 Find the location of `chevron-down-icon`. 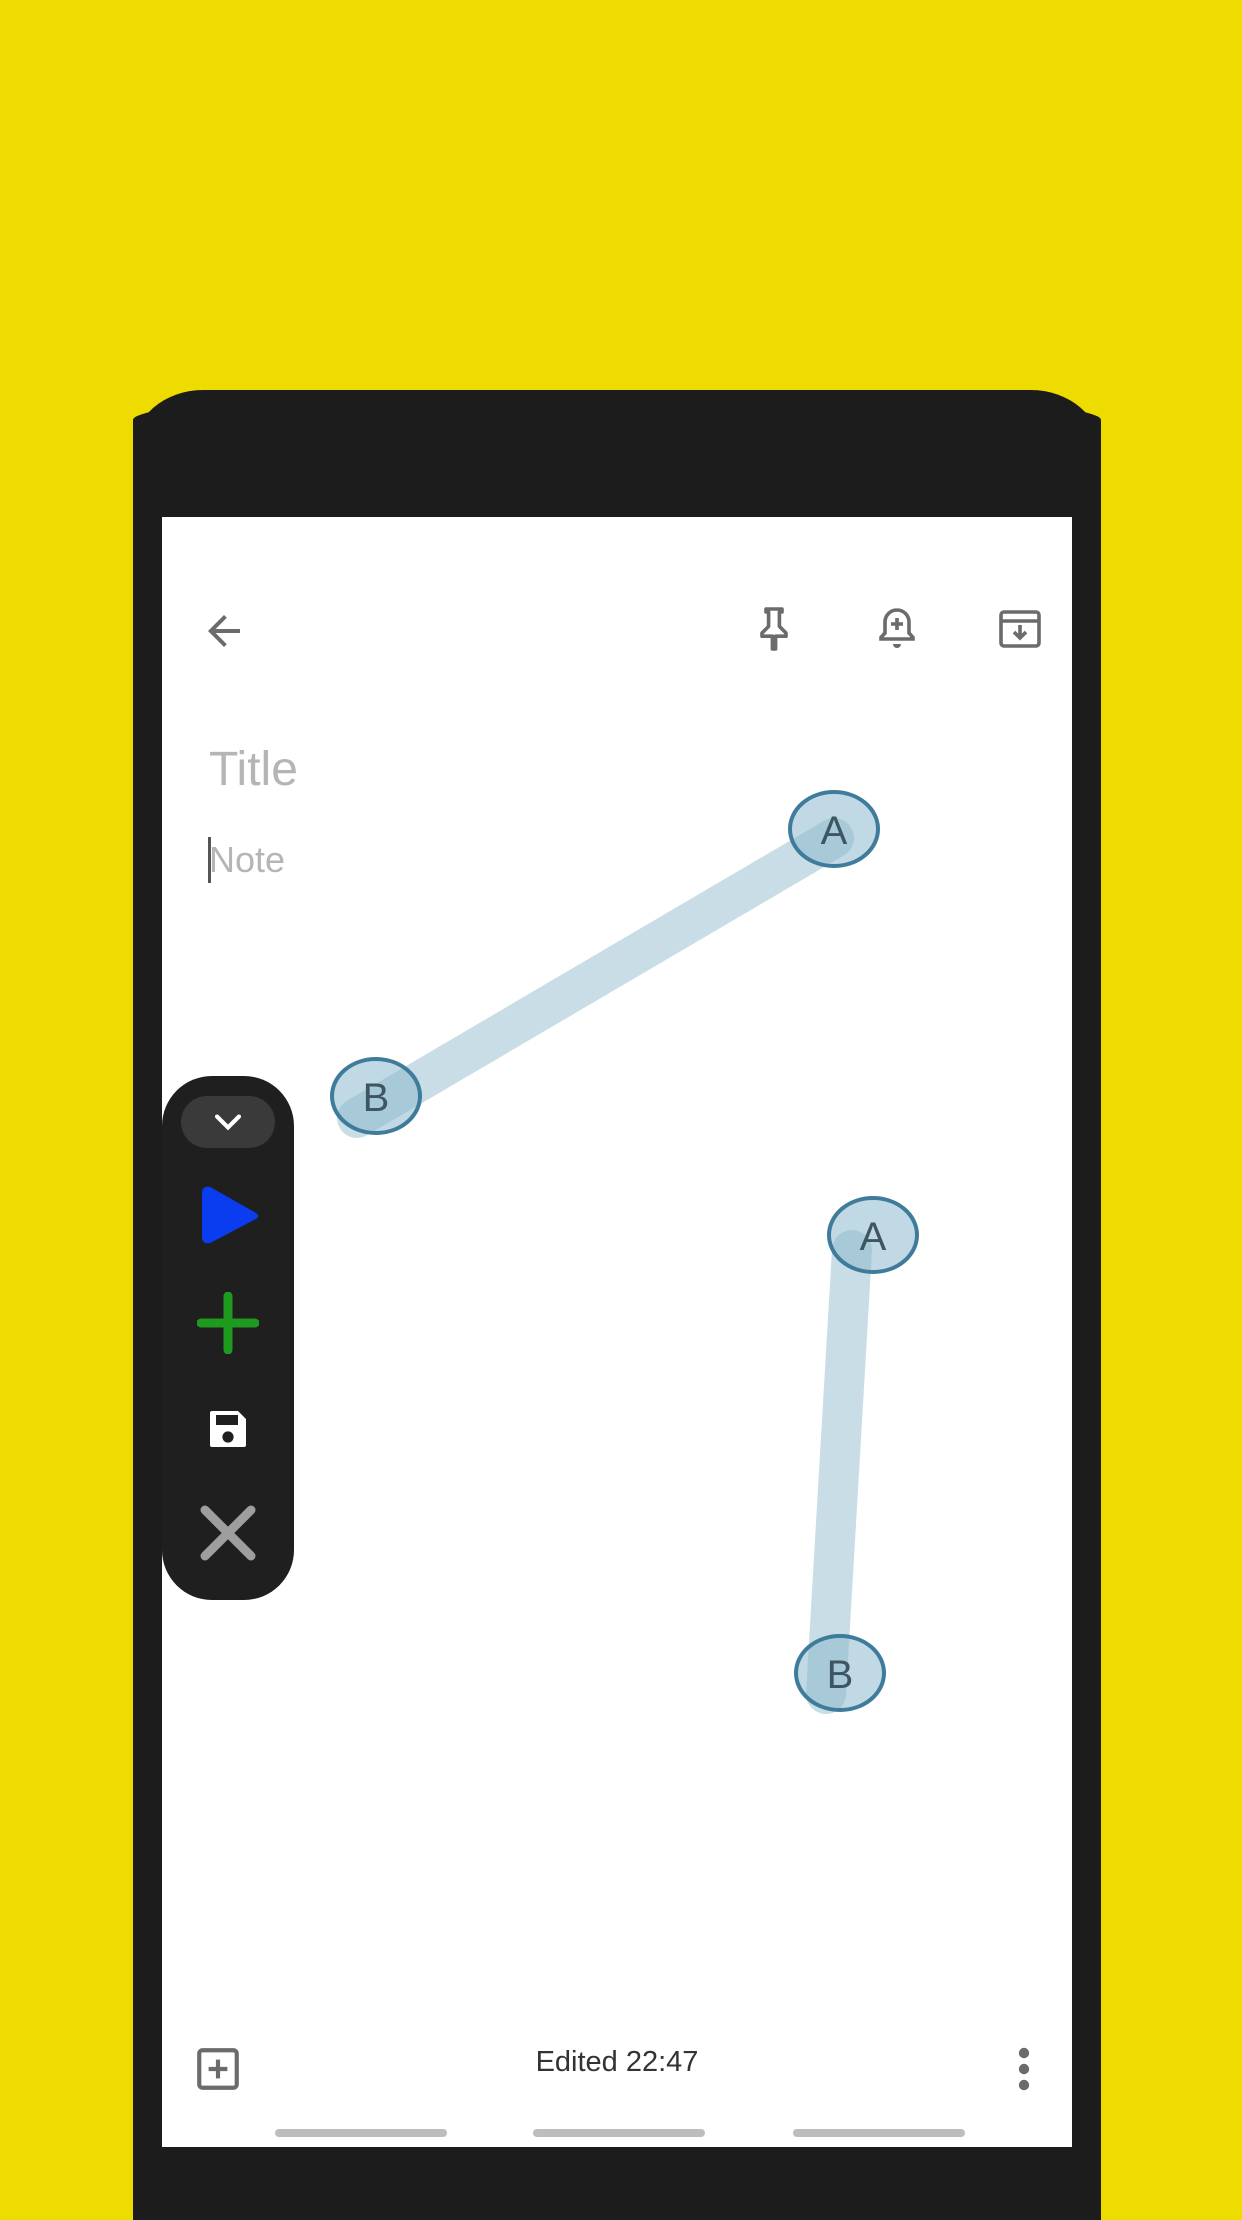

chevron-down-icon is located at coordinates (228, 1122).